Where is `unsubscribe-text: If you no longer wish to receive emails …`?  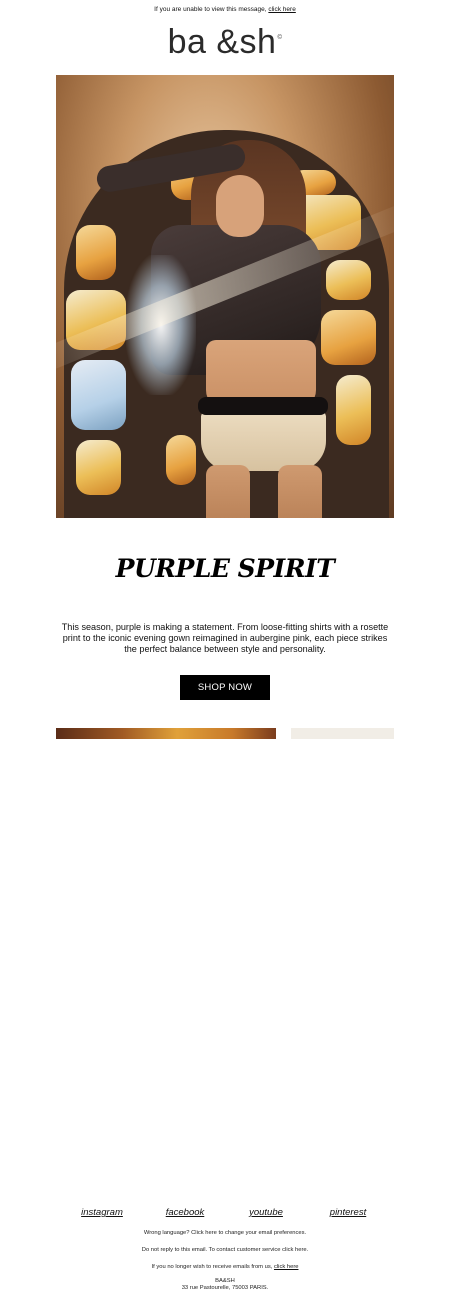 unsubscribe-text: If you no longer wish to receive emails … is located at coordinates (212, 1267).